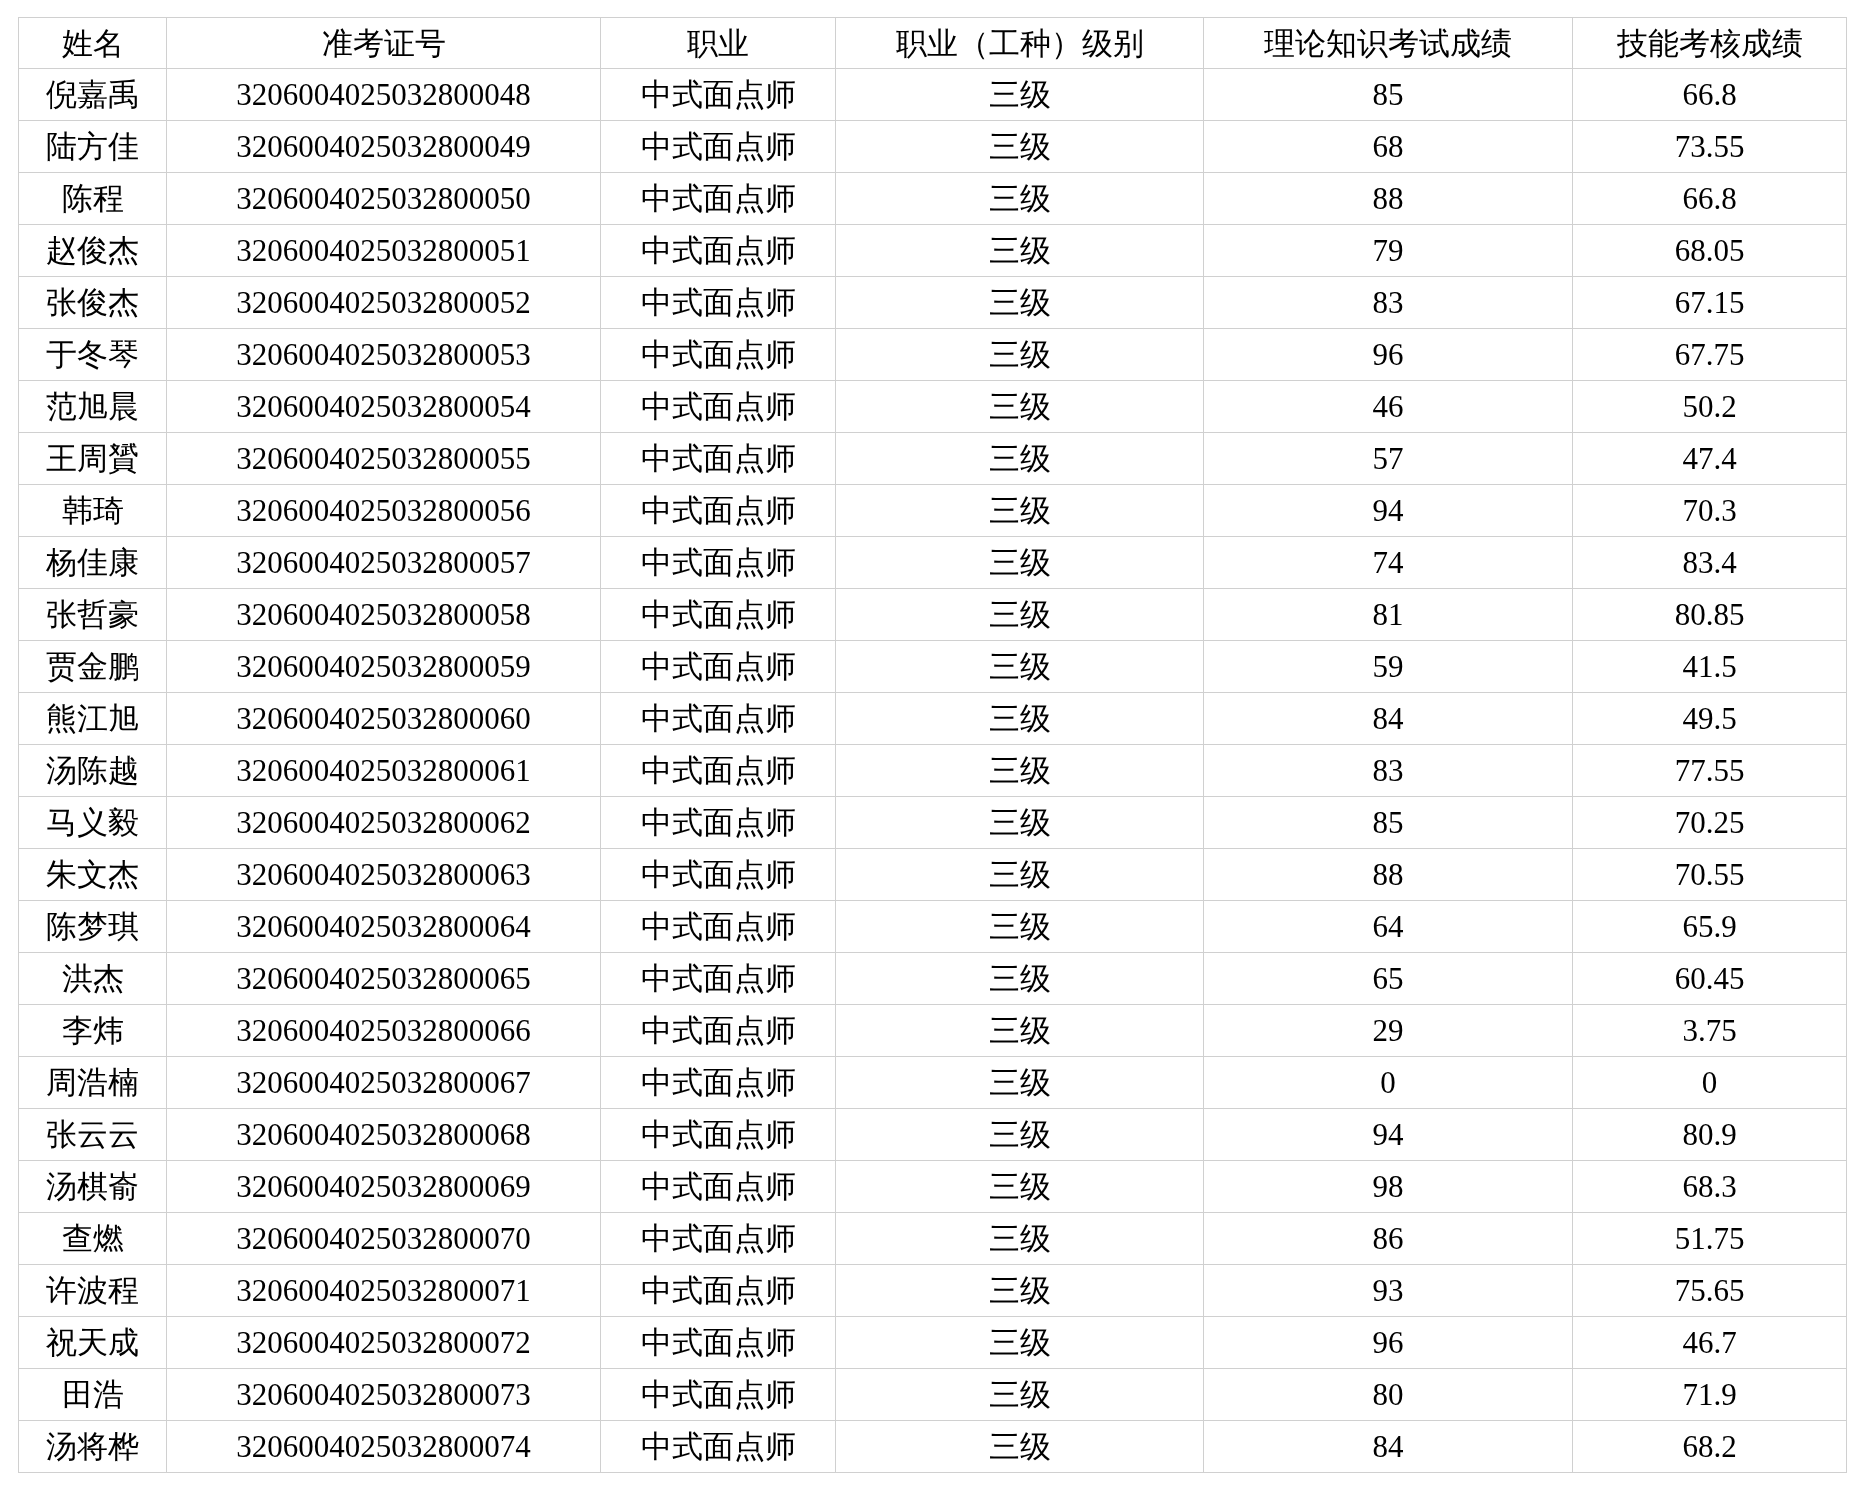 The width and height of the screenshot is (1864, 1488). What do you see at coordinates (383, 198) in the screenshot?
I see `table-cell: 3206004025032800050` at bounding box center [383, 198].